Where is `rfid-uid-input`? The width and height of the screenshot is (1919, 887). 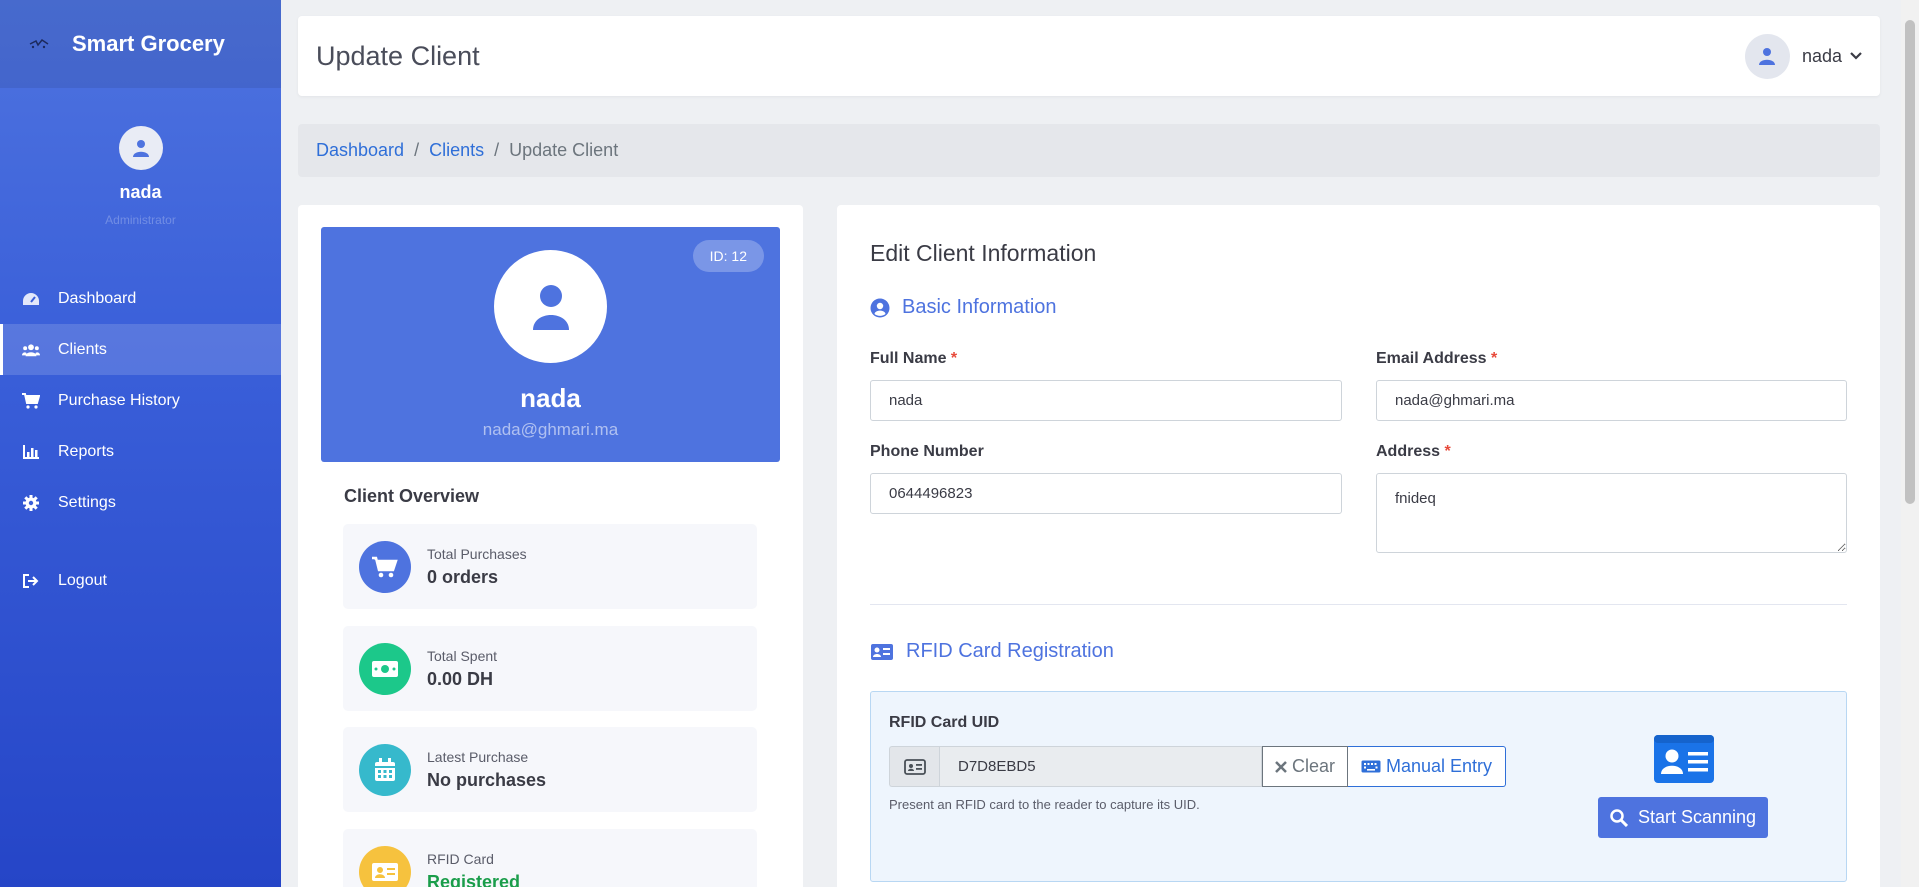
rfid-uid-input is located at coordinates (1100, 766).